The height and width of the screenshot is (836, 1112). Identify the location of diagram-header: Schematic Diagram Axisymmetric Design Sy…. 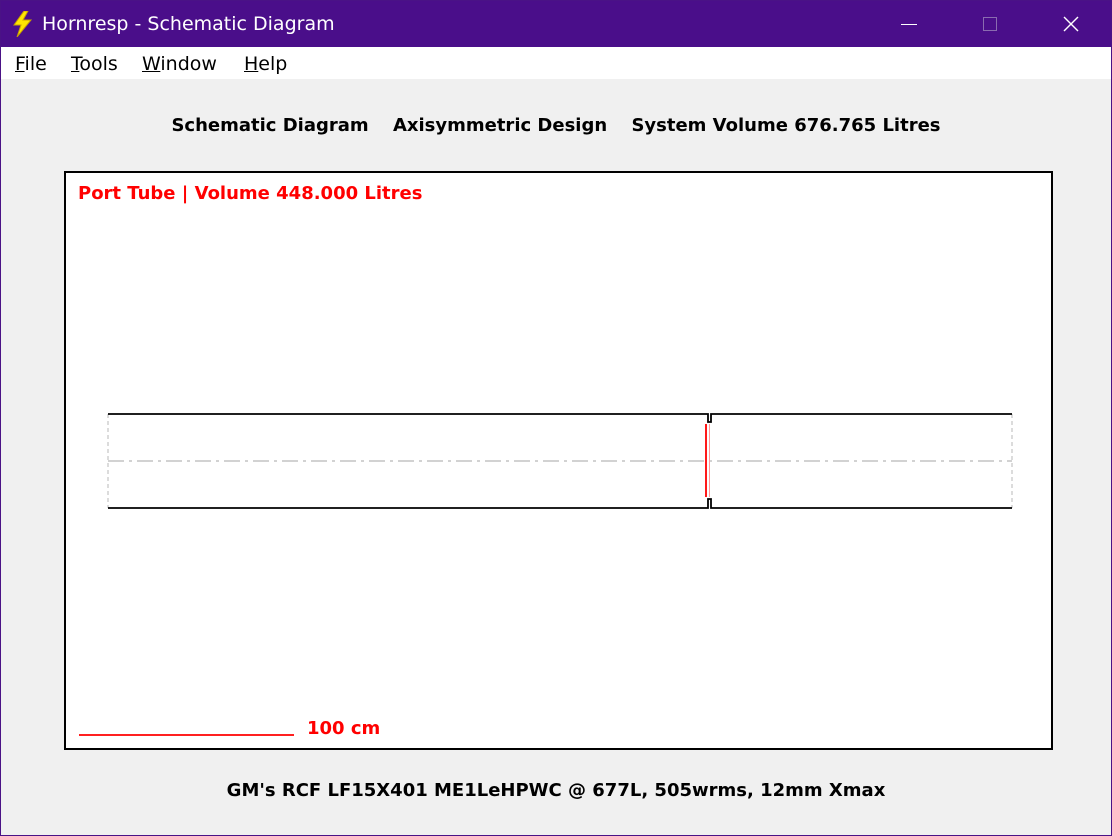
(556, 125).